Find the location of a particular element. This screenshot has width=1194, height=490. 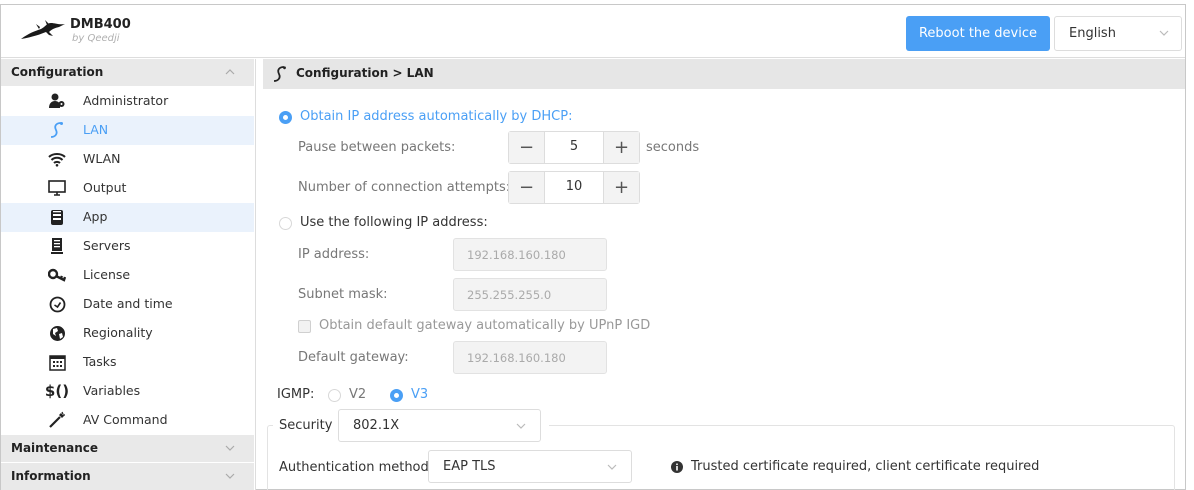

wifi-icon is located at coordinates (57, 159).